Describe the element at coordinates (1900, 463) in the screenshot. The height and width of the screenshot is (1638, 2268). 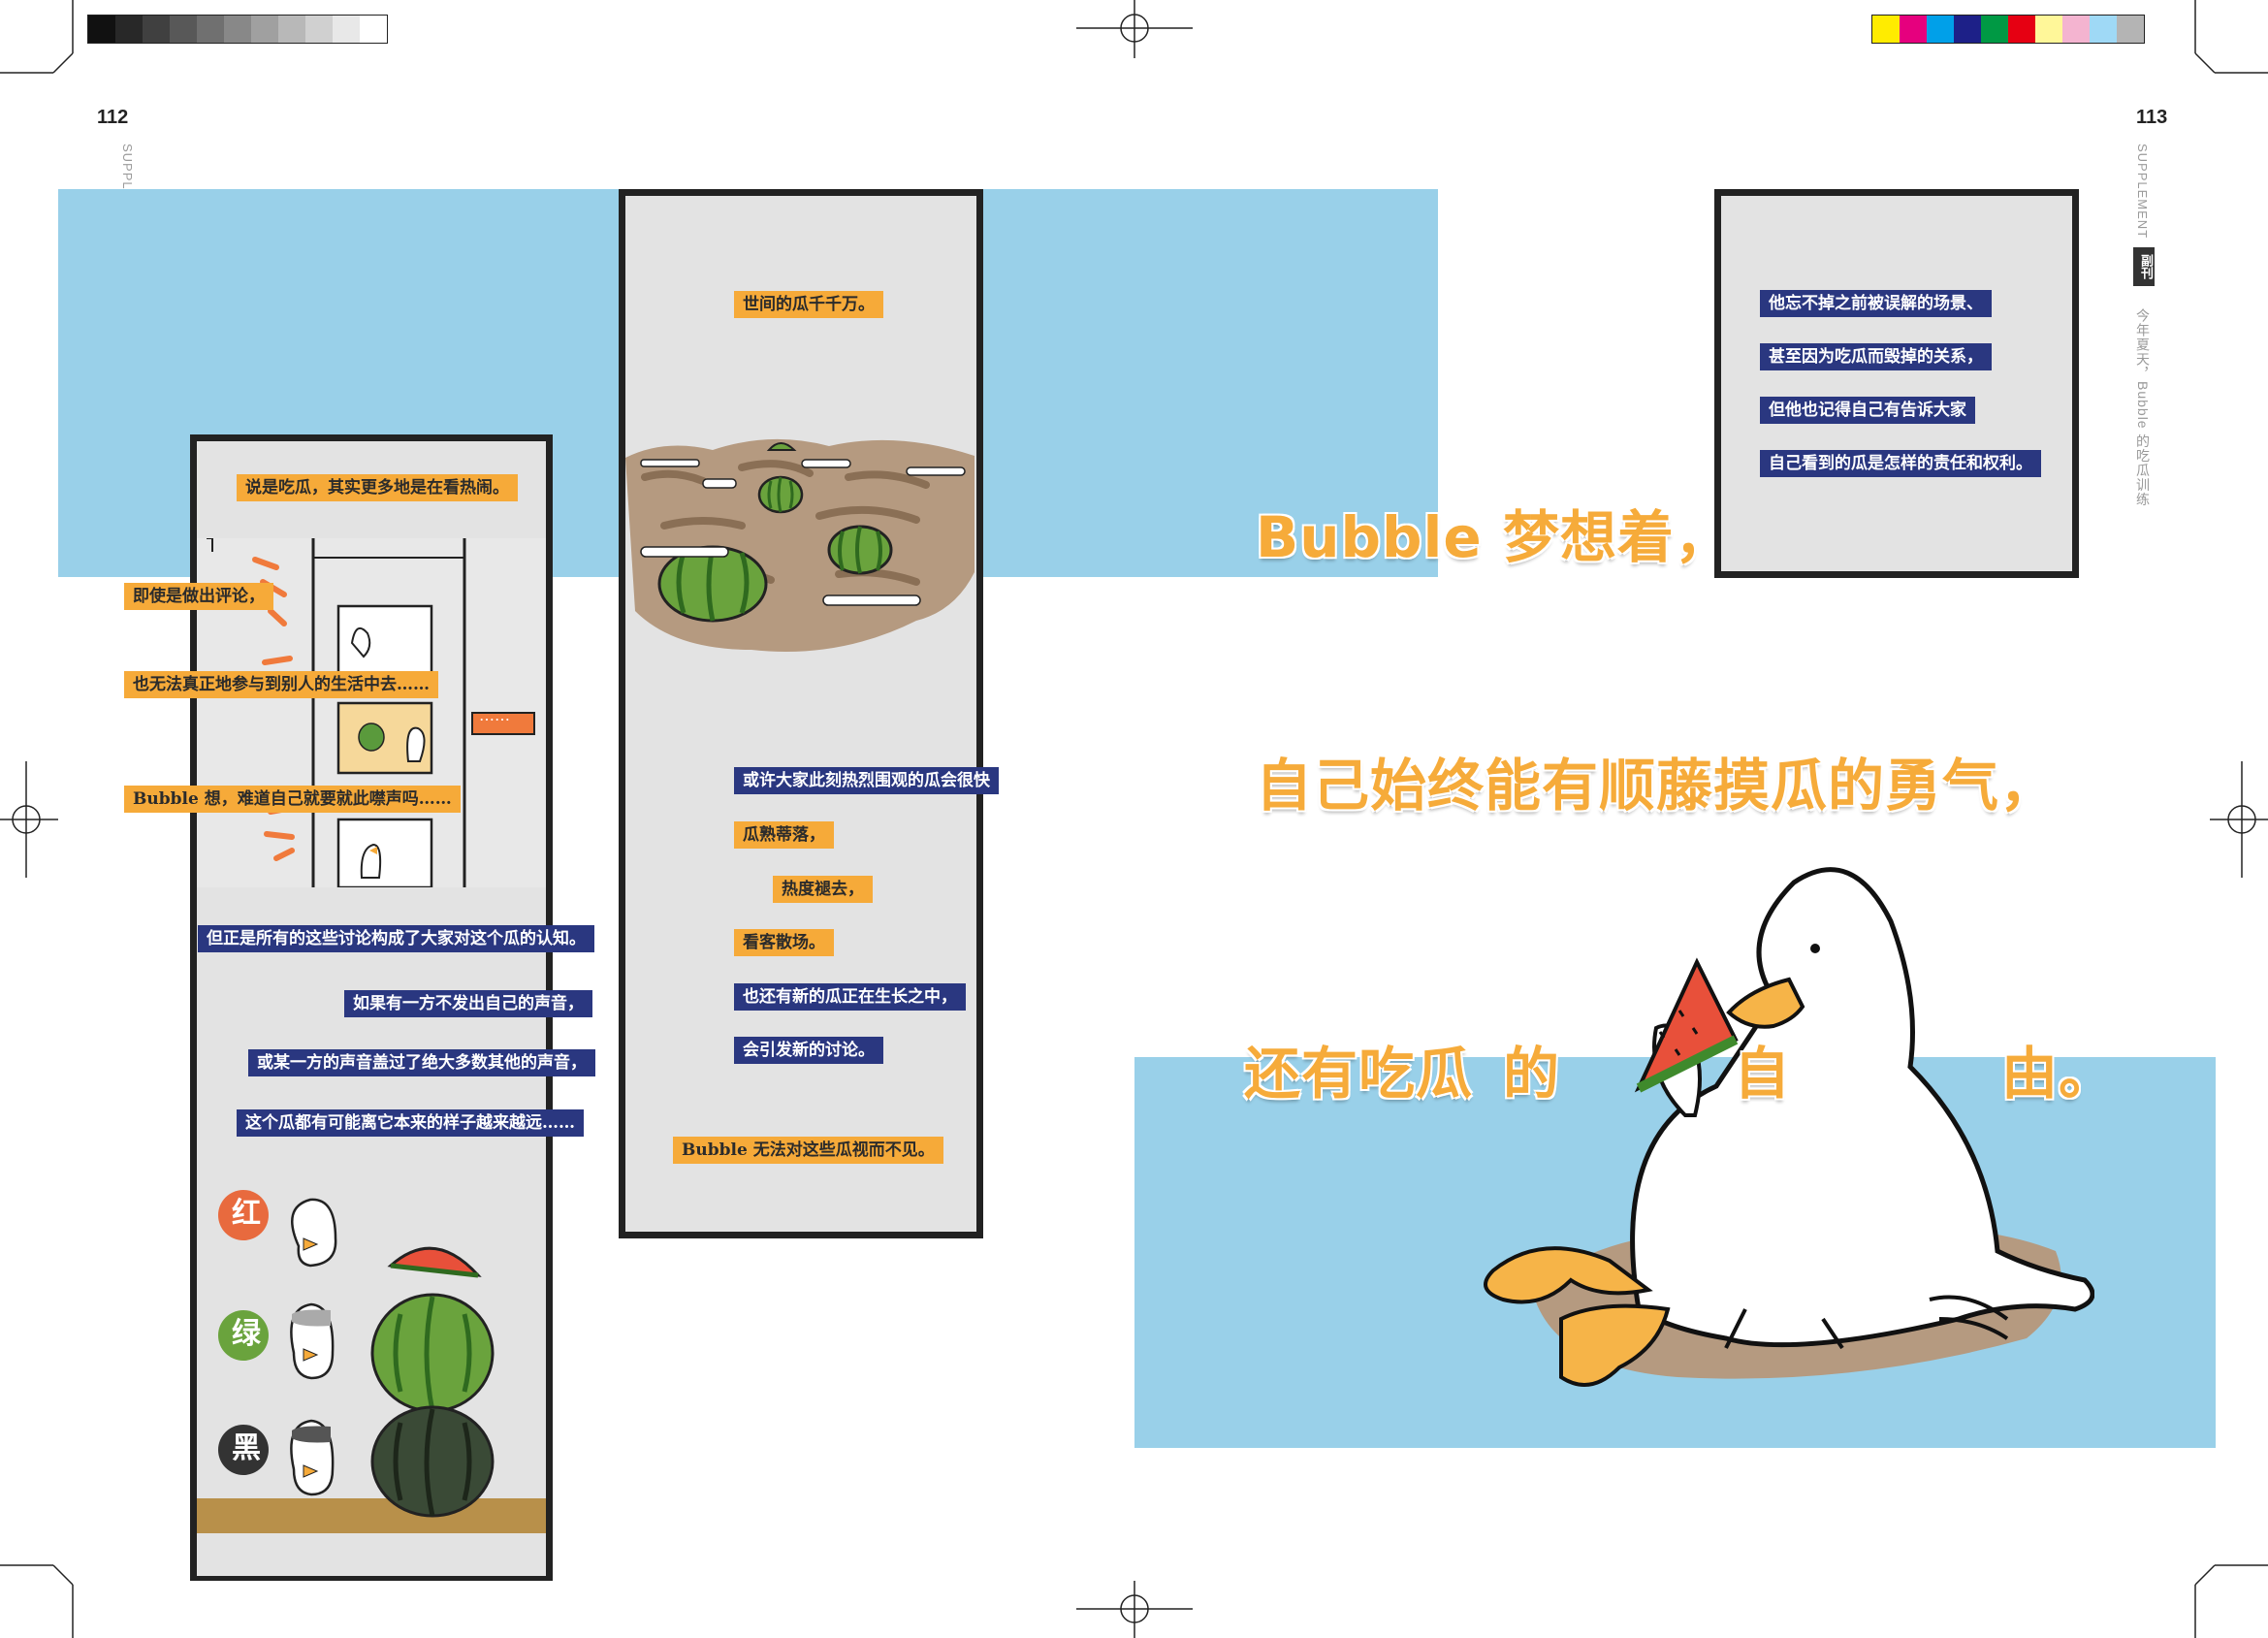
I see `caption-label: 自己看到的瓜是怎样的责任和权利。` at that location.